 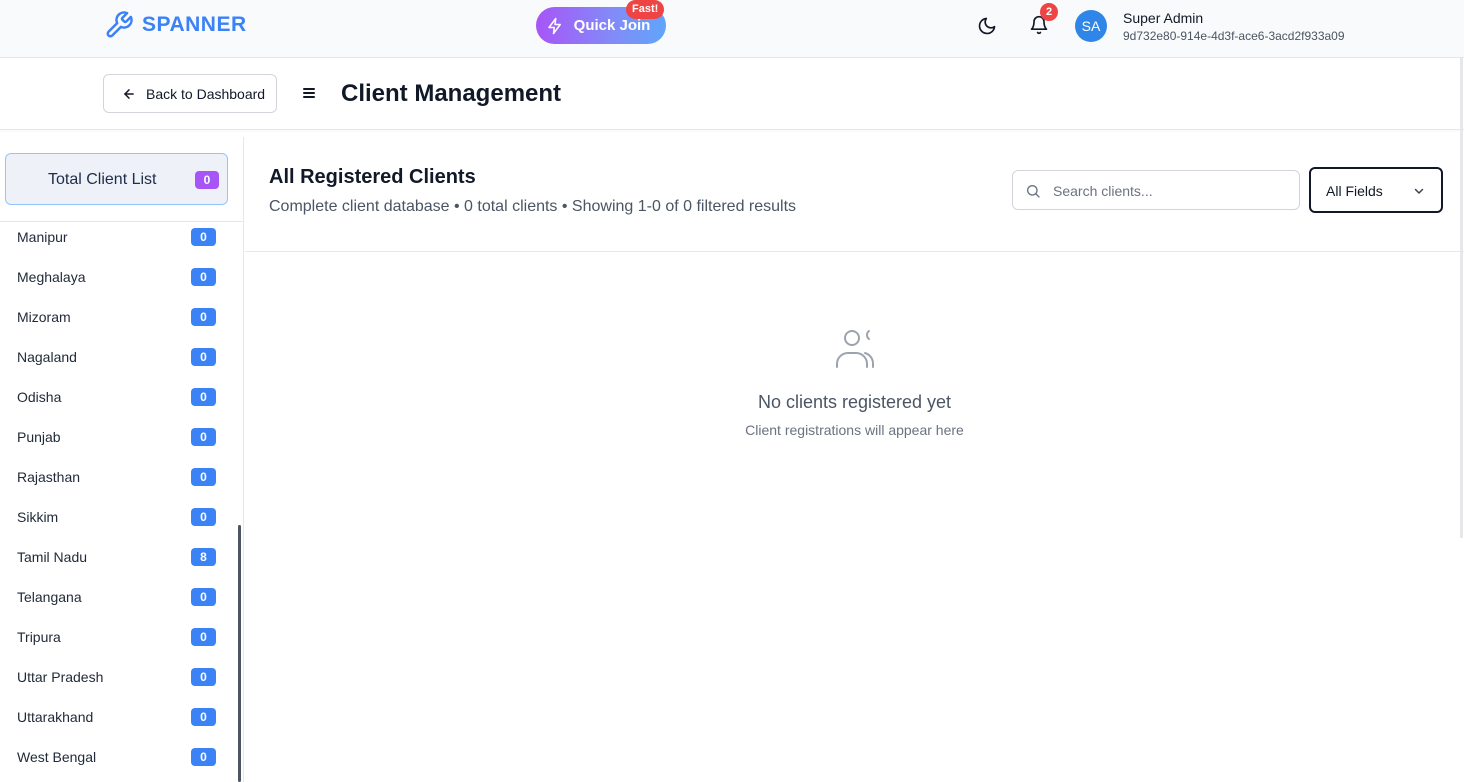 I want to click on lightning-icon, so click(x=554, y=25).